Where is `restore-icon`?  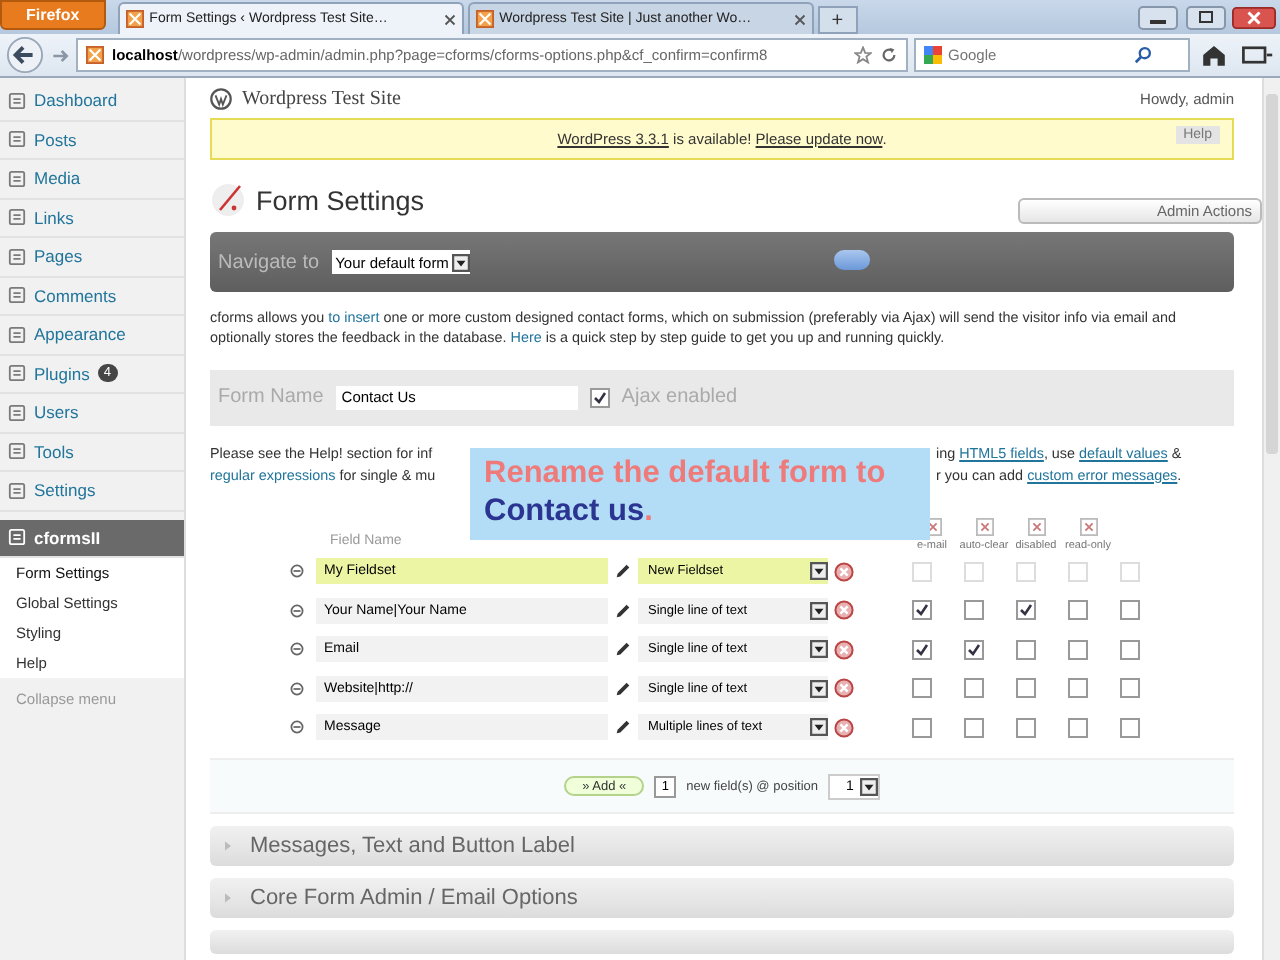
restore-icon is located at coordinates (1206, 17).